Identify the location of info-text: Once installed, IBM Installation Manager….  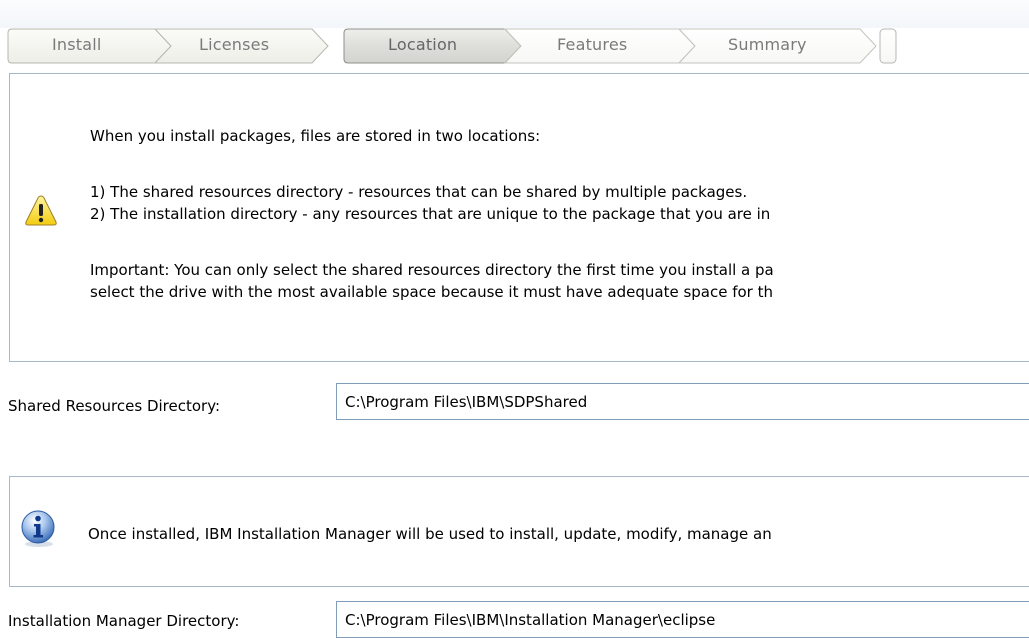
(430, 534).